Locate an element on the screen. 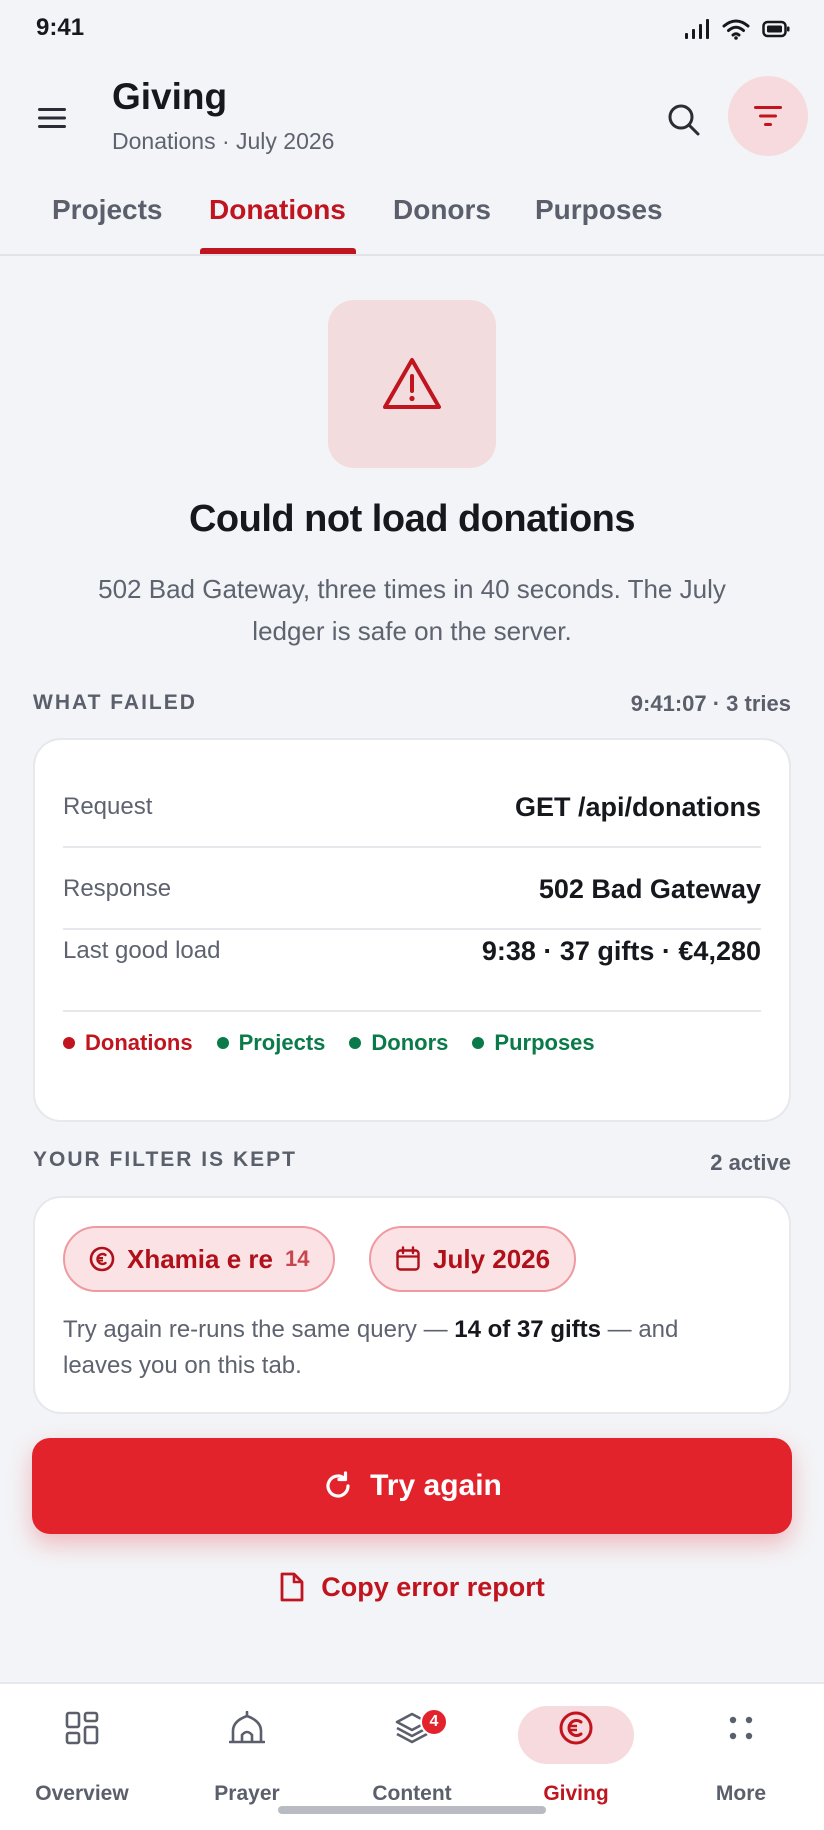  wifi-icon is located at coordinates (736, 31).